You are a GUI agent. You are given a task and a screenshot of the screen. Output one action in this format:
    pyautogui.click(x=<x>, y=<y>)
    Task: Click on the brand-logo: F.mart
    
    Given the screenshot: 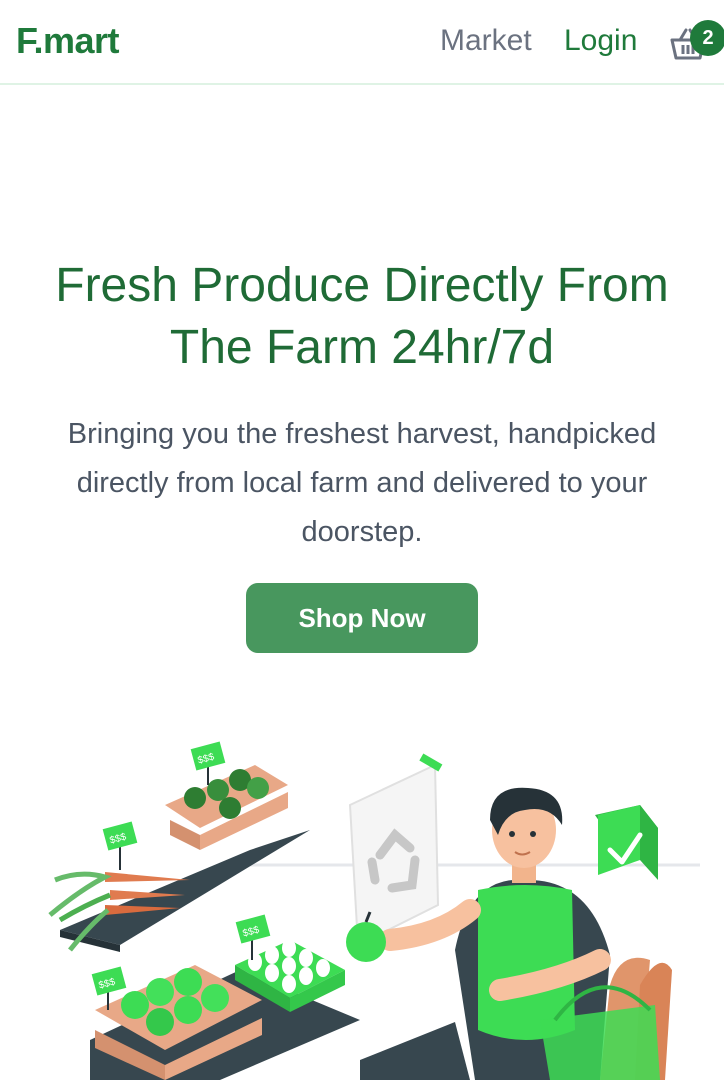 What is the action you would take?
    pyautogui.click(x=68, y=41)
    